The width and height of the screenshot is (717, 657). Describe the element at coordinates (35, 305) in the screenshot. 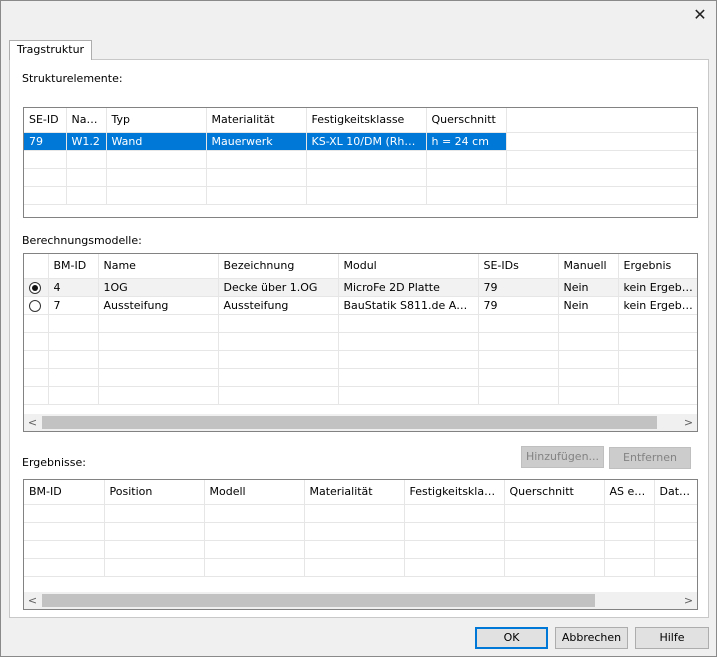

I see `radio-icon` at that location.